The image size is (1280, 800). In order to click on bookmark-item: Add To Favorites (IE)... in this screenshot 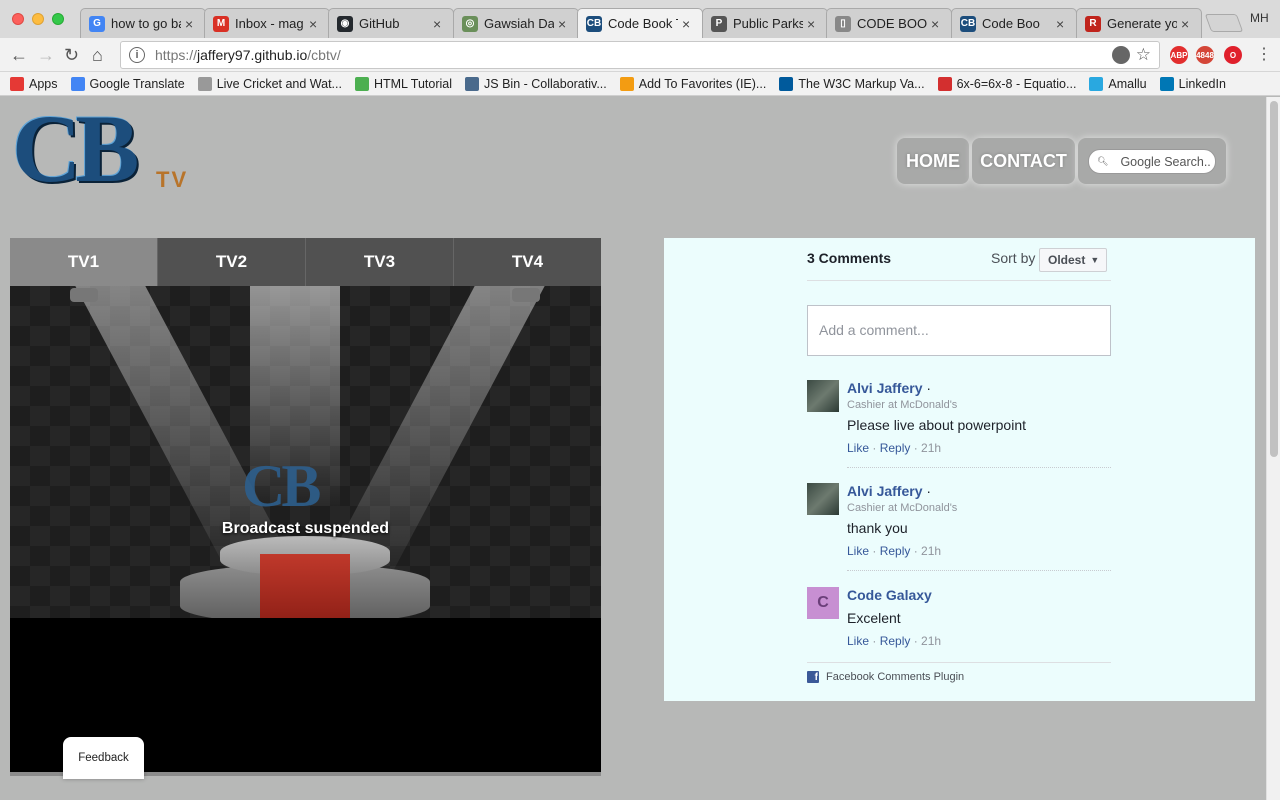, I will do `click(693, 83)`.